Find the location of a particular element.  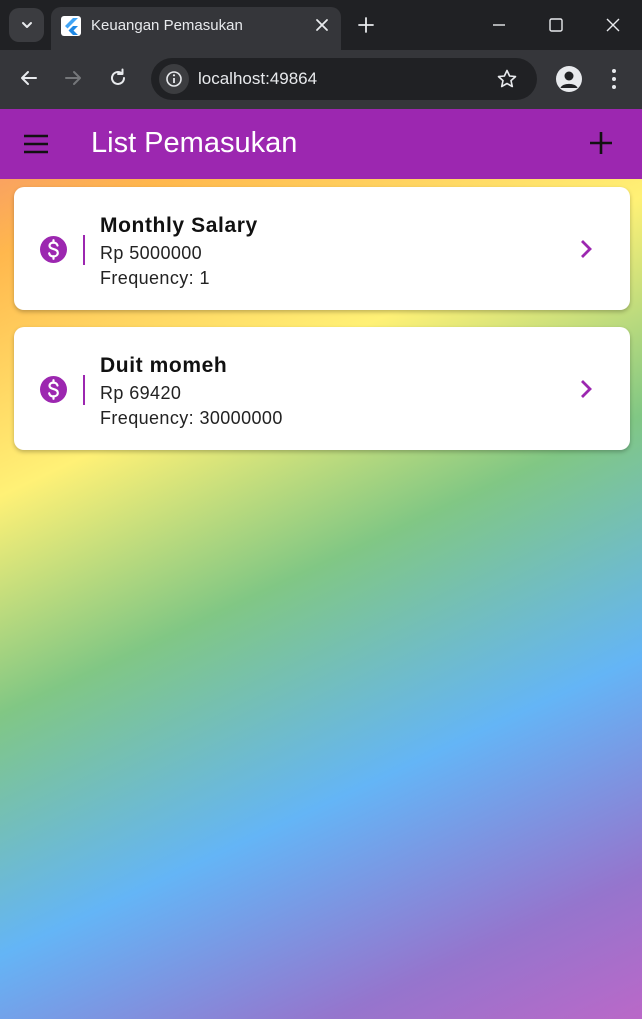

income-card: Duit momeh Rp 69420 Frequency: 30000000 is located at coordinates (322, 388).